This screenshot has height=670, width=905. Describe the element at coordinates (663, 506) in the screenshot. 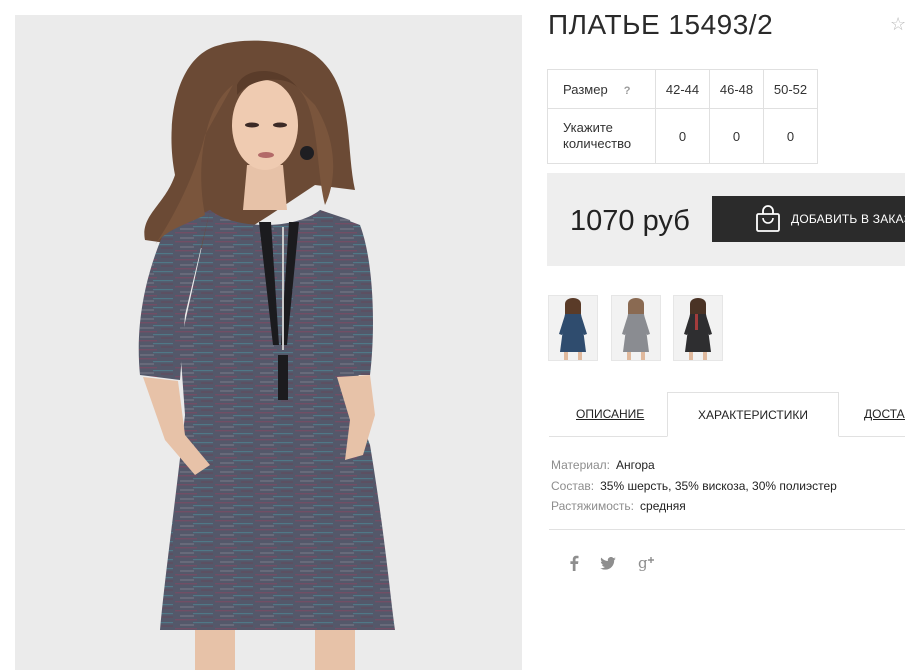

I see `characteristic-value: средняя` at that location.